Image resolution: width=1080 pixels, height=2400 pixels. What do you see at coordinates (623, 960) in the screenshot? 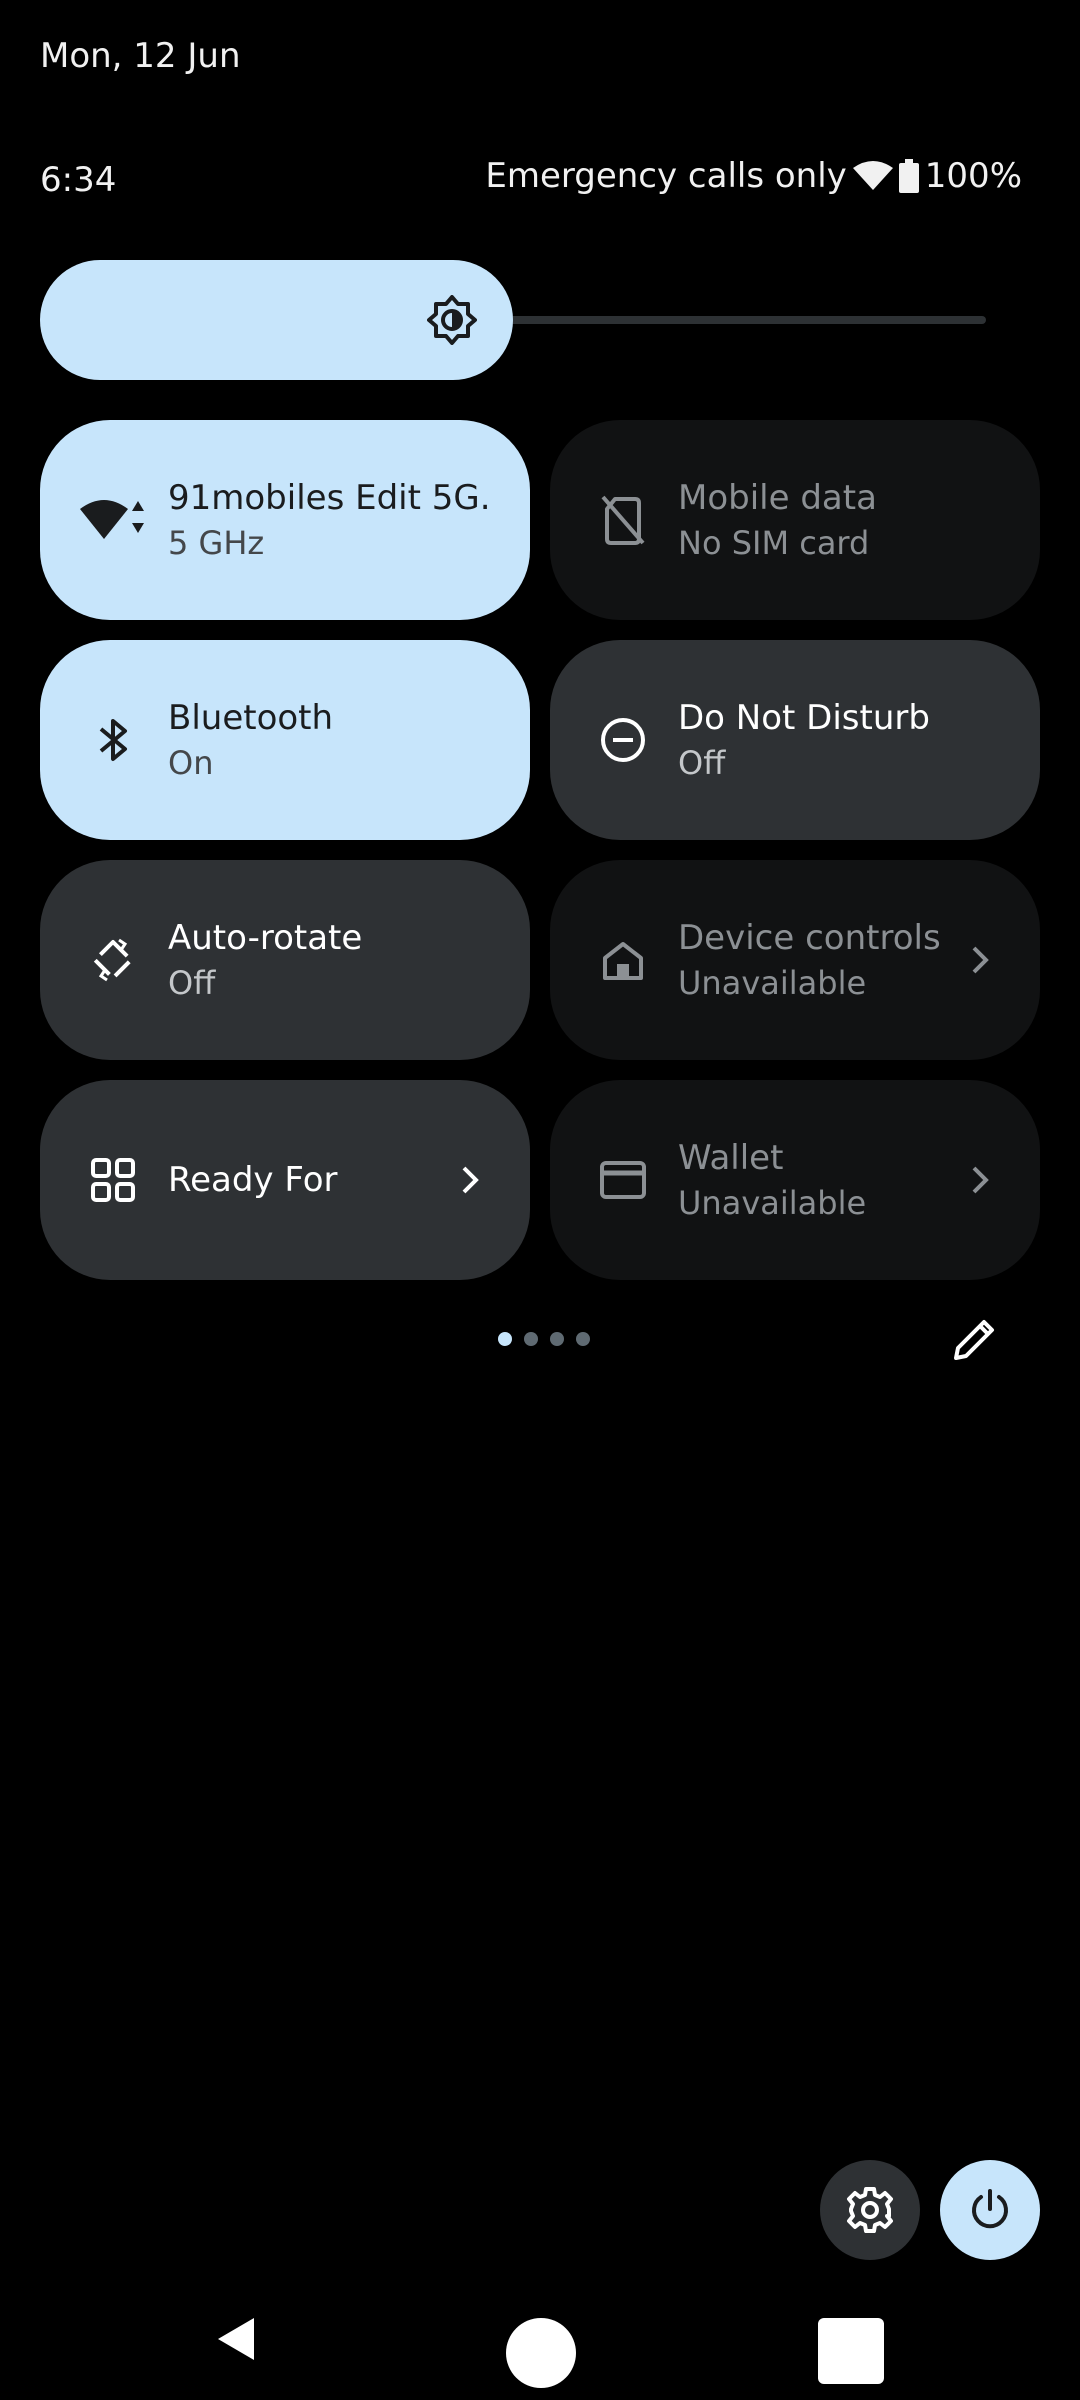
I see `home-icon` at bounding box center [623, 960].